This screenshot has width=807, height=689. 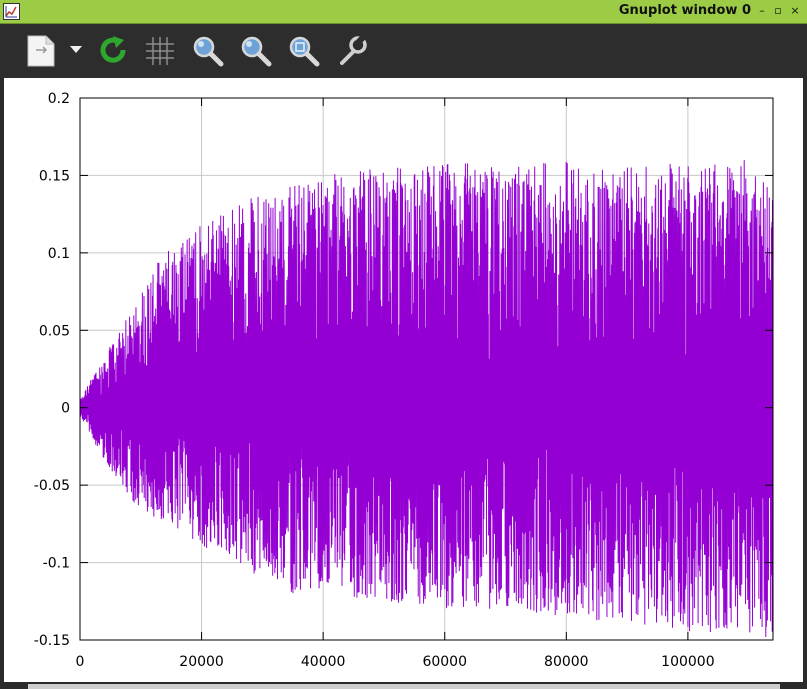 I want to click on export-menu-button, so click(x=76, y=51).